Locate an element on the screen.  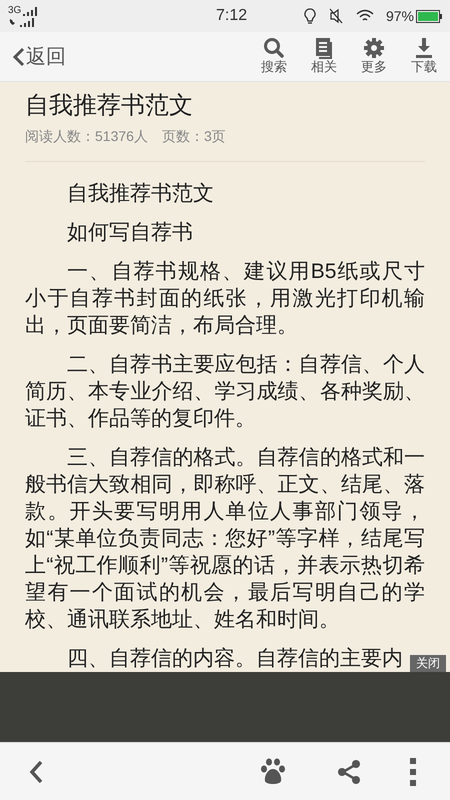
paw-icon is located at coordinates (273, 772).